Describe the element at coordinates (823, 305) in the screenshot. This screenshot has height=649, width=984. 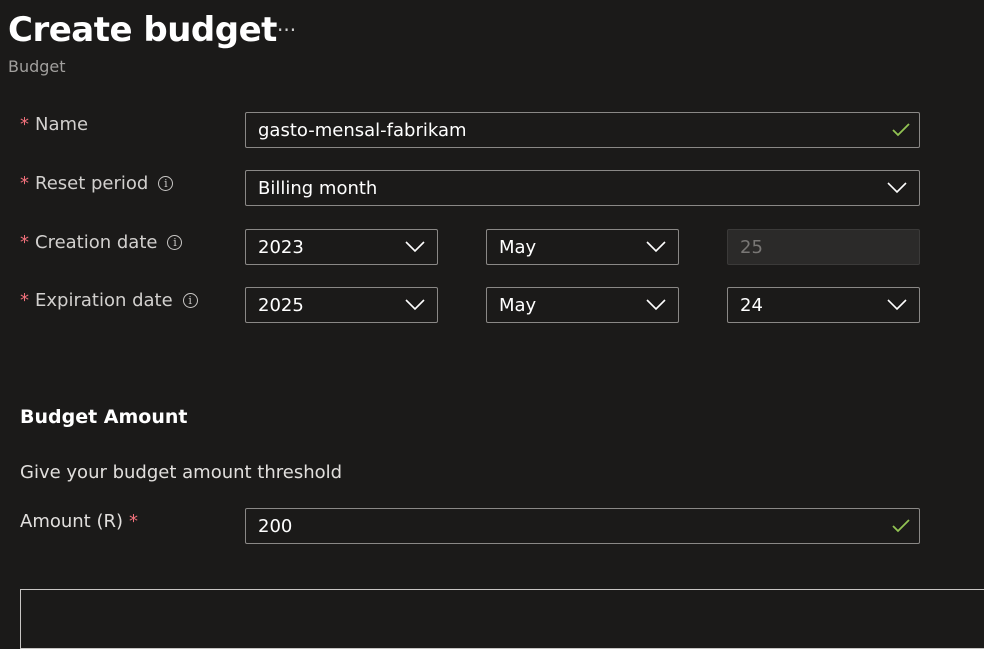
I see `expiration-day-dropdown: 24` at that location.